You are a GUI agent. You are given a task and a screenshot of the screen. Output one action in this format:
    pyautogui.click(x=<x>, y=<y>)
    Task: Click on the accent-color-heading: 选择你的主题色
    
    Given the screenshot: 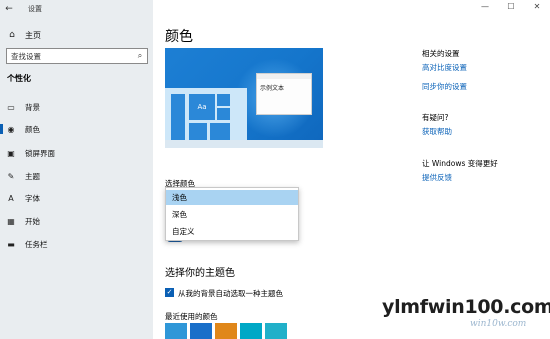 What is the action you would take?
    pyautogui.click(x=200, y=273)
    